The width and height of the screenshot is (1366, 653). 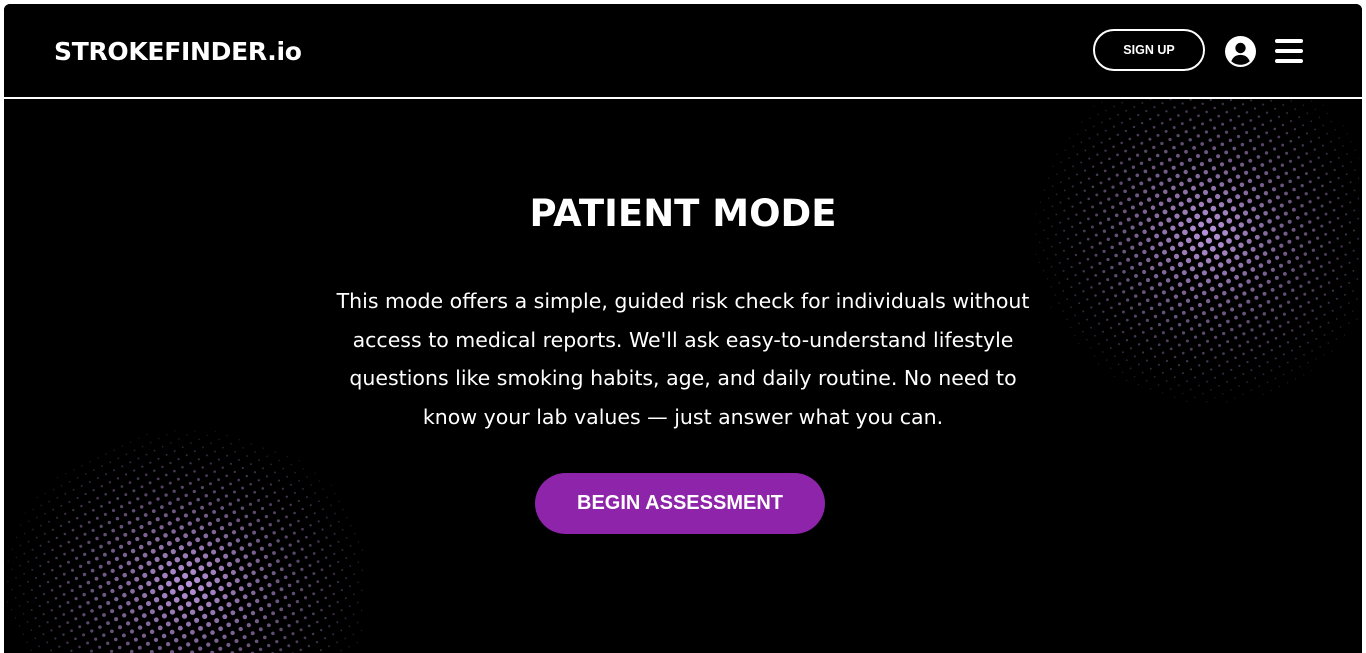 What do you see at coordinates (683, 213) in the screenshot?
I see `page-title: PATIENT MODE` at bounding box center [683, 213].